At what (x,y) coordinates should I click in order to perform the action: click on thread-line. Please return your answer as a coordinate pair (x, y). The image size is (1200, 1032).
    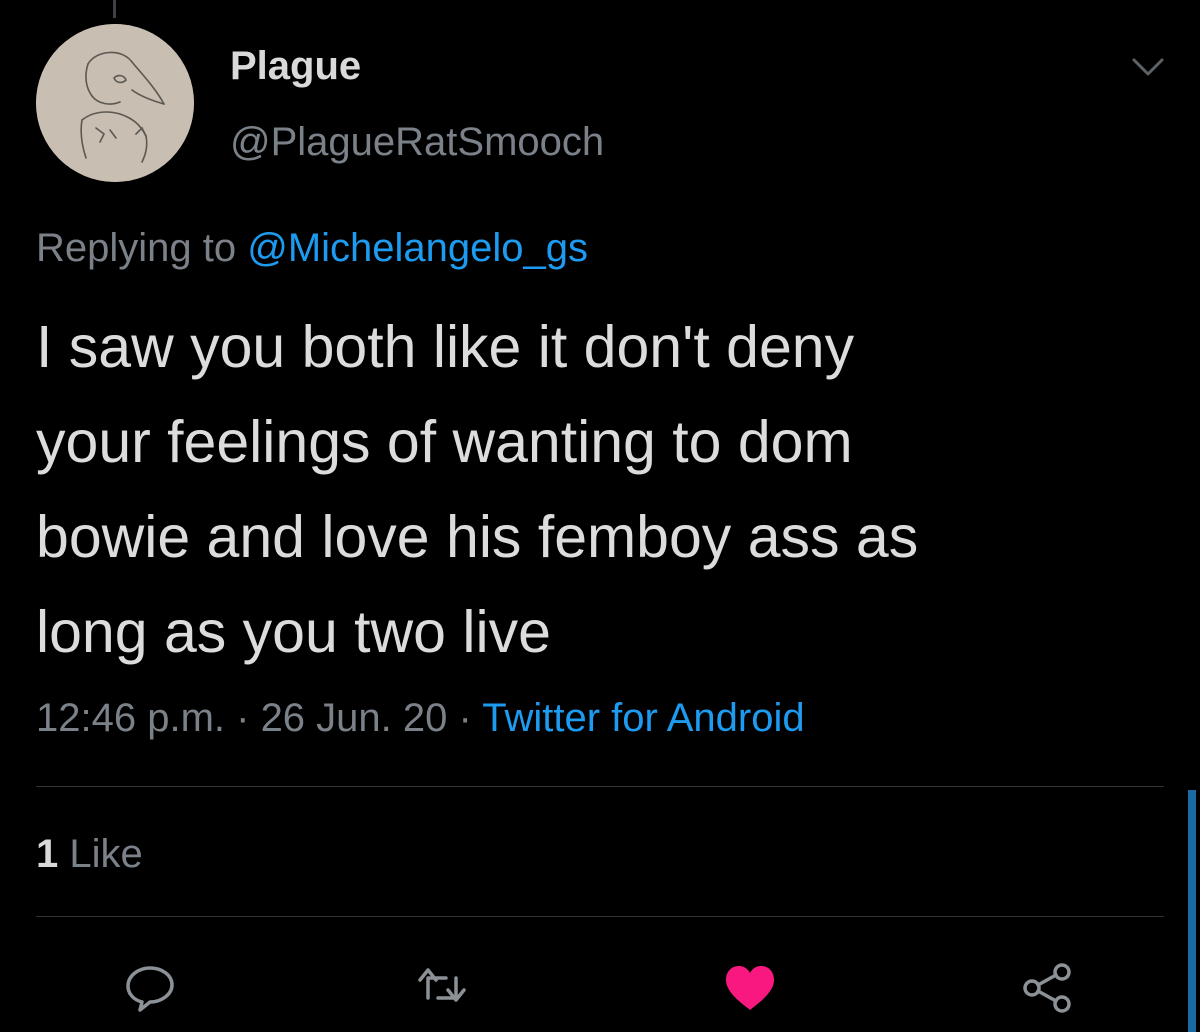
    Looking at the image, I should click on (114, 9).